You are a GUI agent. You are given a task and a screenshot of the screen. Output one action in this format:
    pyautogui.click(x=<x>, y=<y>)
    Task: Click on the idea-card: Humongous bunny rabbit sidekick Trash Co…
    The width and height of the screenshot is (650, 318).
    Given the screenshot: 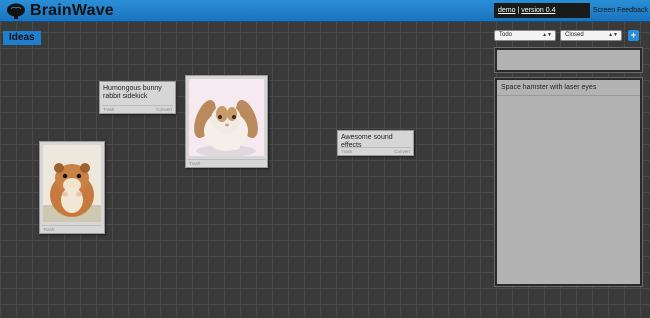 What is the action you would take?
    pyautogui.click(x=137, y=97)
    